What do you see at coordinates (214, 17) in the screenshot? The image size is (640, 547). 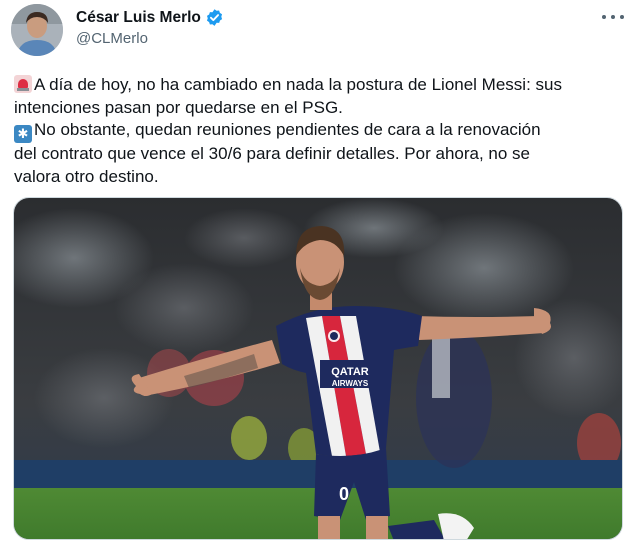 I see `verified-badge-icon` at bounding box center [214, 17].